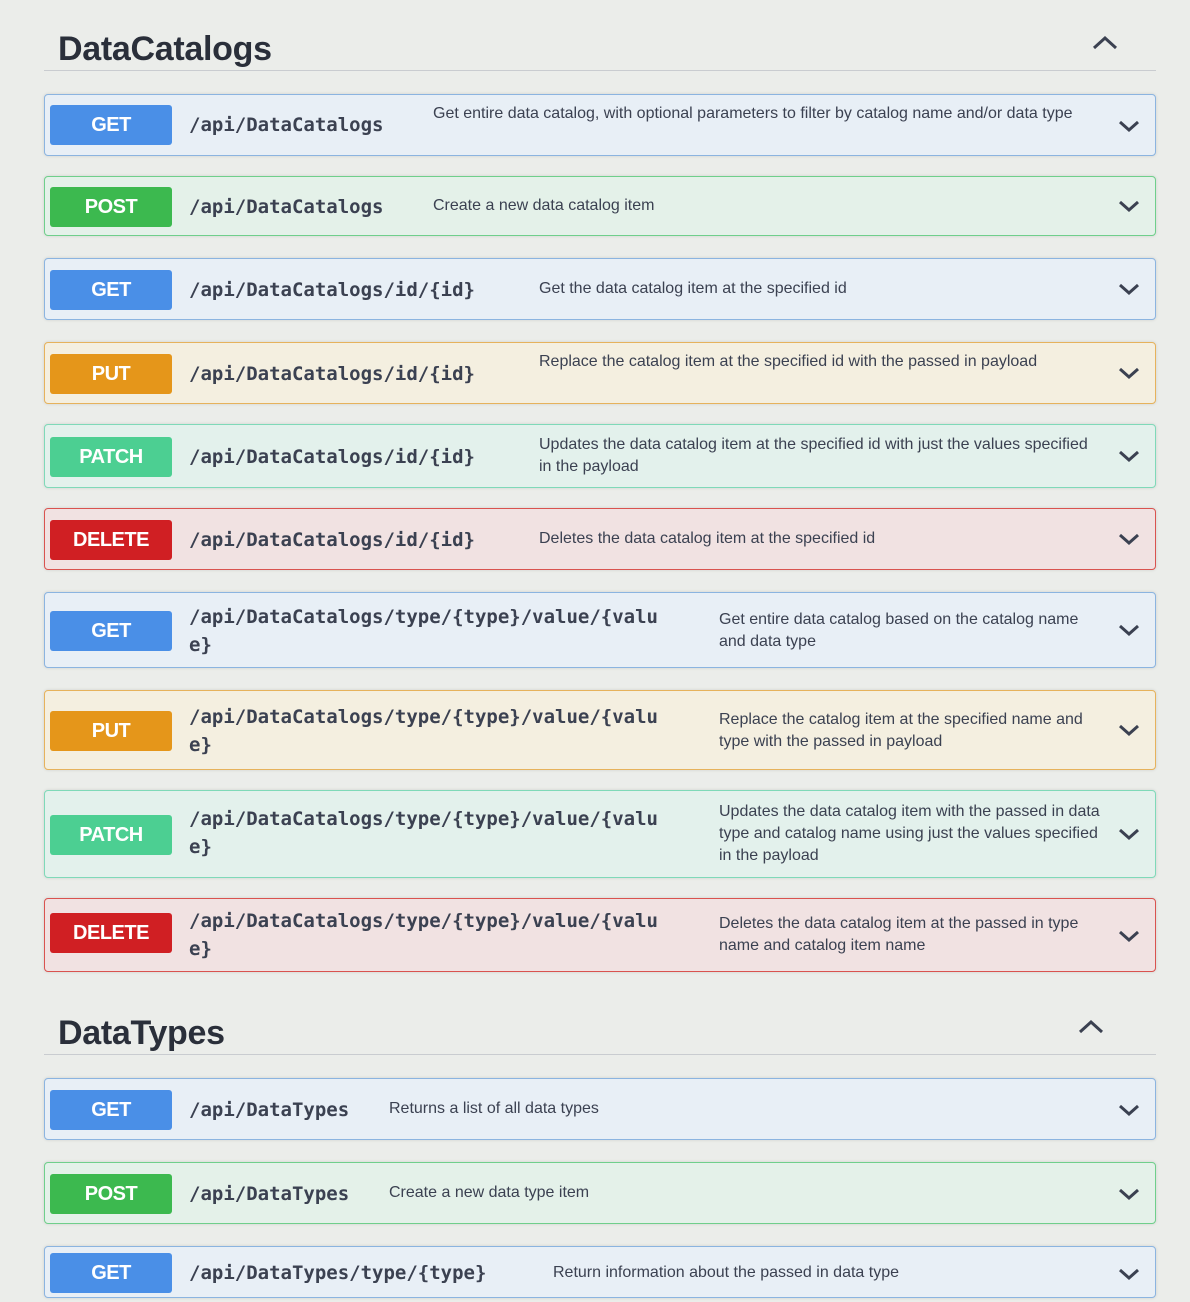  Describe the element at coordinates (489, 1192) in the screenshot. I see `operation-description: Create a new data type item` at that location.